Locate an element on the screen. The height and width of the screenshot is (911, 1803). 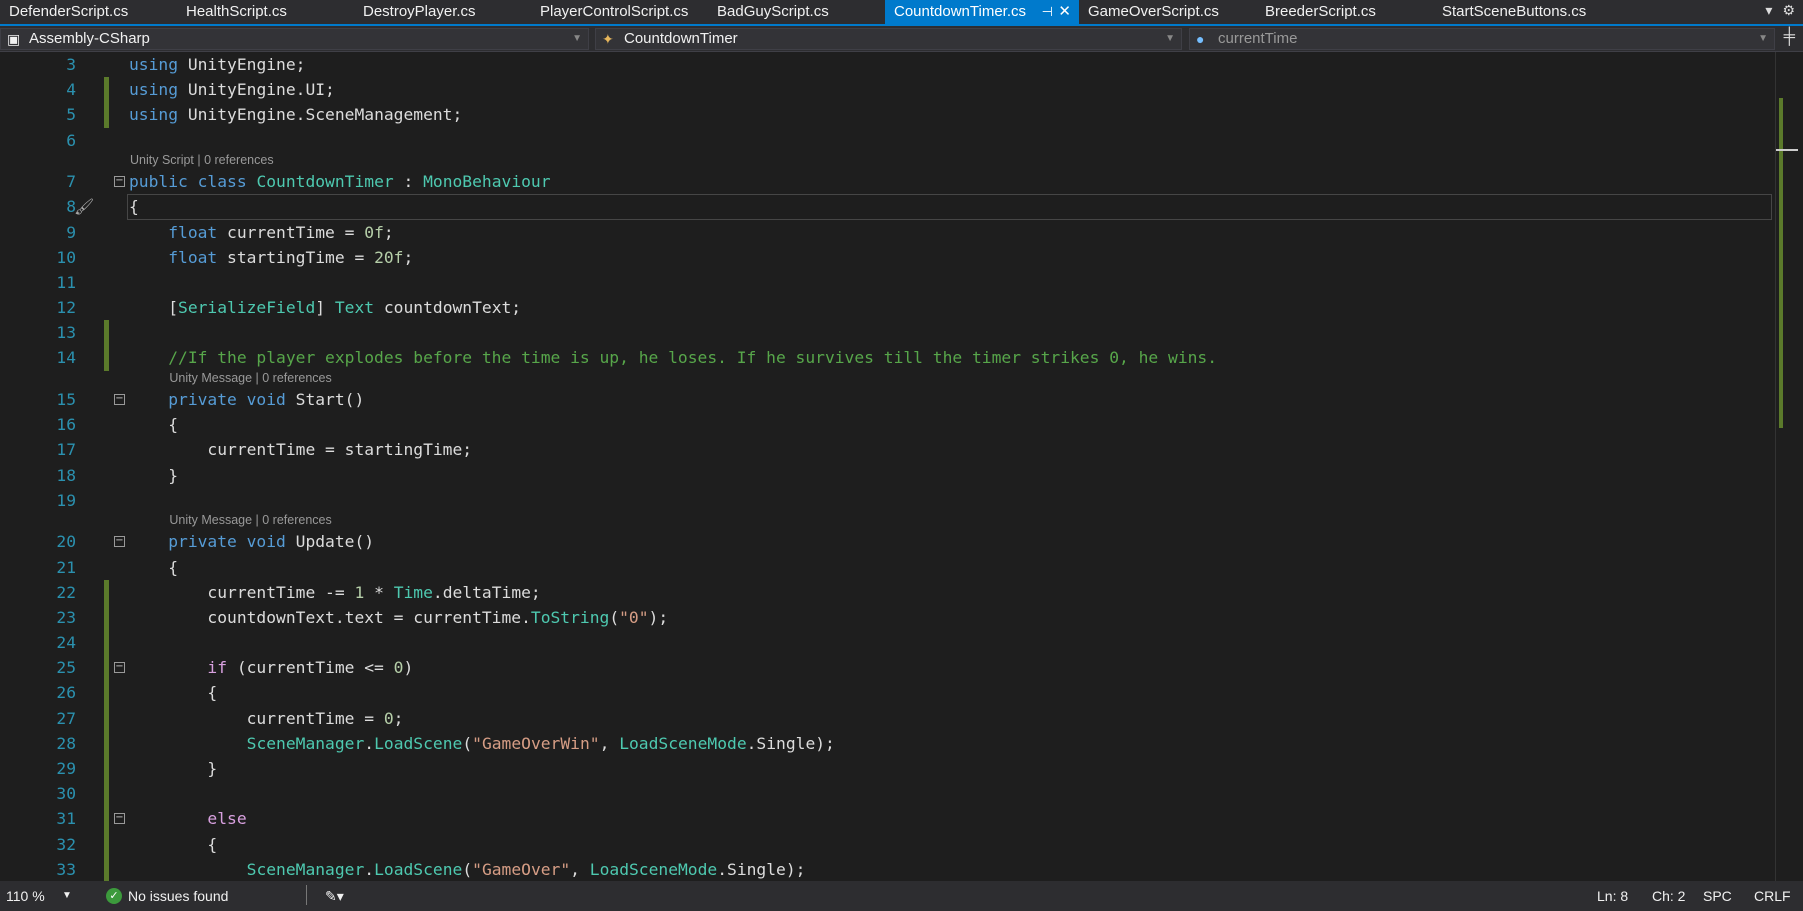
brush-icon: ✎▾ is located at coordinates (334, 896).